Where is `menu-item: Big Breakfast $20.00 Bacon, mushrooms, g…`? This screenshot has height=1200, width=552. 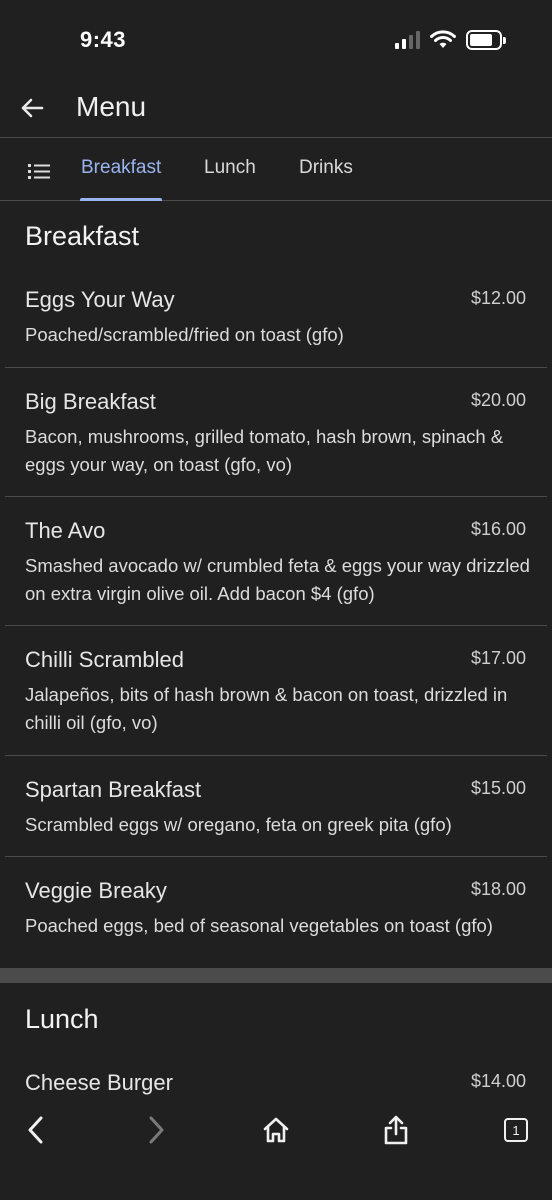
menu-item: Big Breakfast $20.00 Bacon, mushrooms, g… is located at coordinates (276, 443).